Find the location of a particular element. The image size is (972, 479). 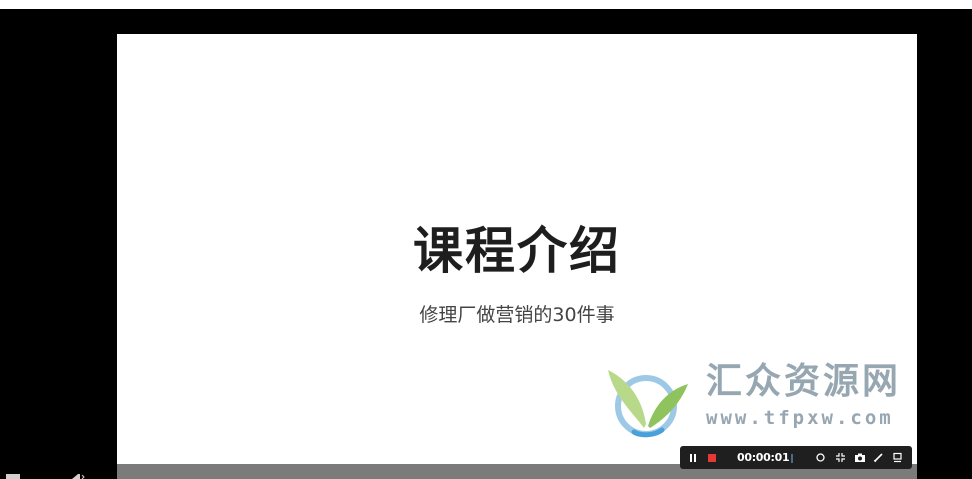

captions-icon is located at coordinates (13, 476).